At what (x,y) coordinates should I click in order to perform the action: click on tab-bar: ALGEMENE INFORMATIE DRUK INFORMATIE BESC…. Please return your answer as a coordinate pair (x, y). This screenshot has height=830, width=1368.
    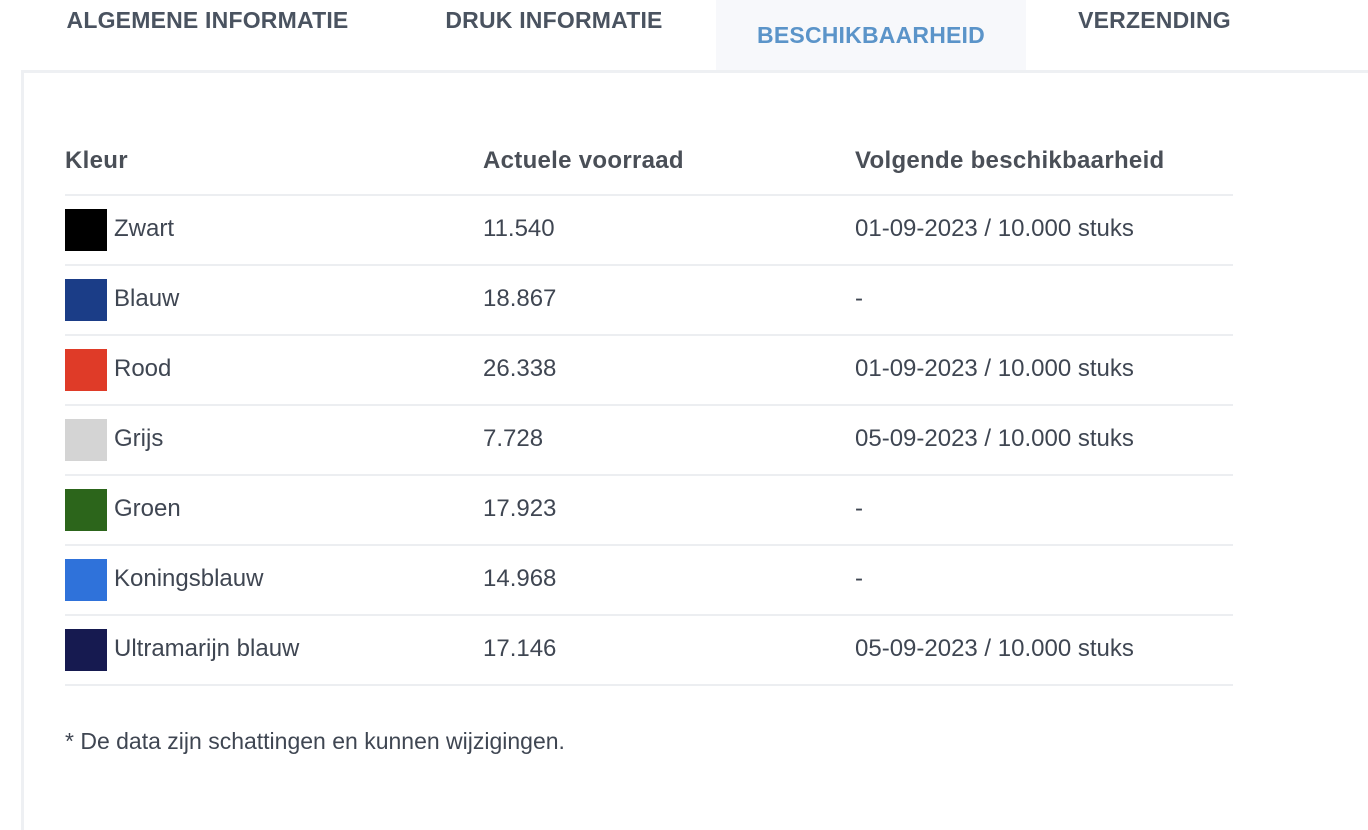
    Looking at the image, I should click on (684, 36).